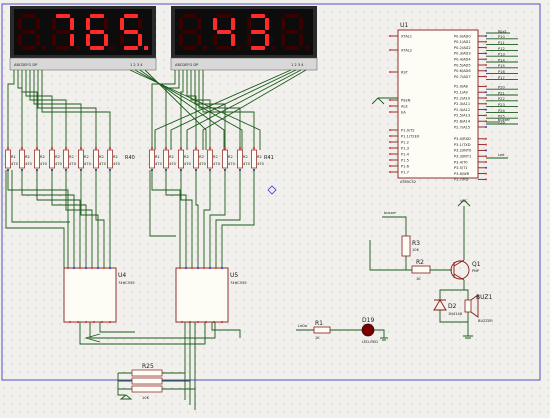 This screenshot has height=418, width=550. Describe the element at coordinates (501, 43) in the screenshot. I see `net-label: P11` at that location.